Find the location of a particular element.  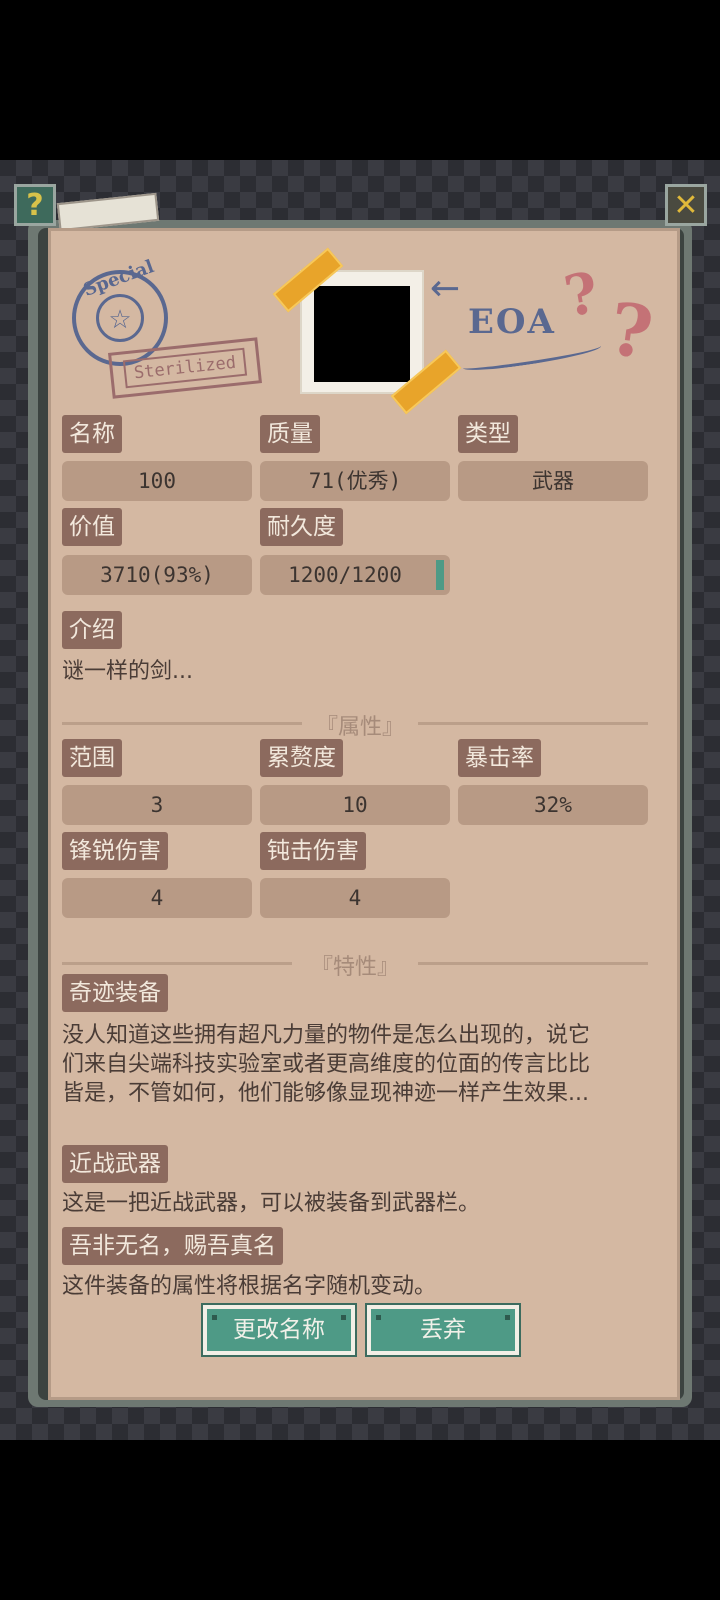

attributes-title: 『属性』 is located at coordinates (359, 727).